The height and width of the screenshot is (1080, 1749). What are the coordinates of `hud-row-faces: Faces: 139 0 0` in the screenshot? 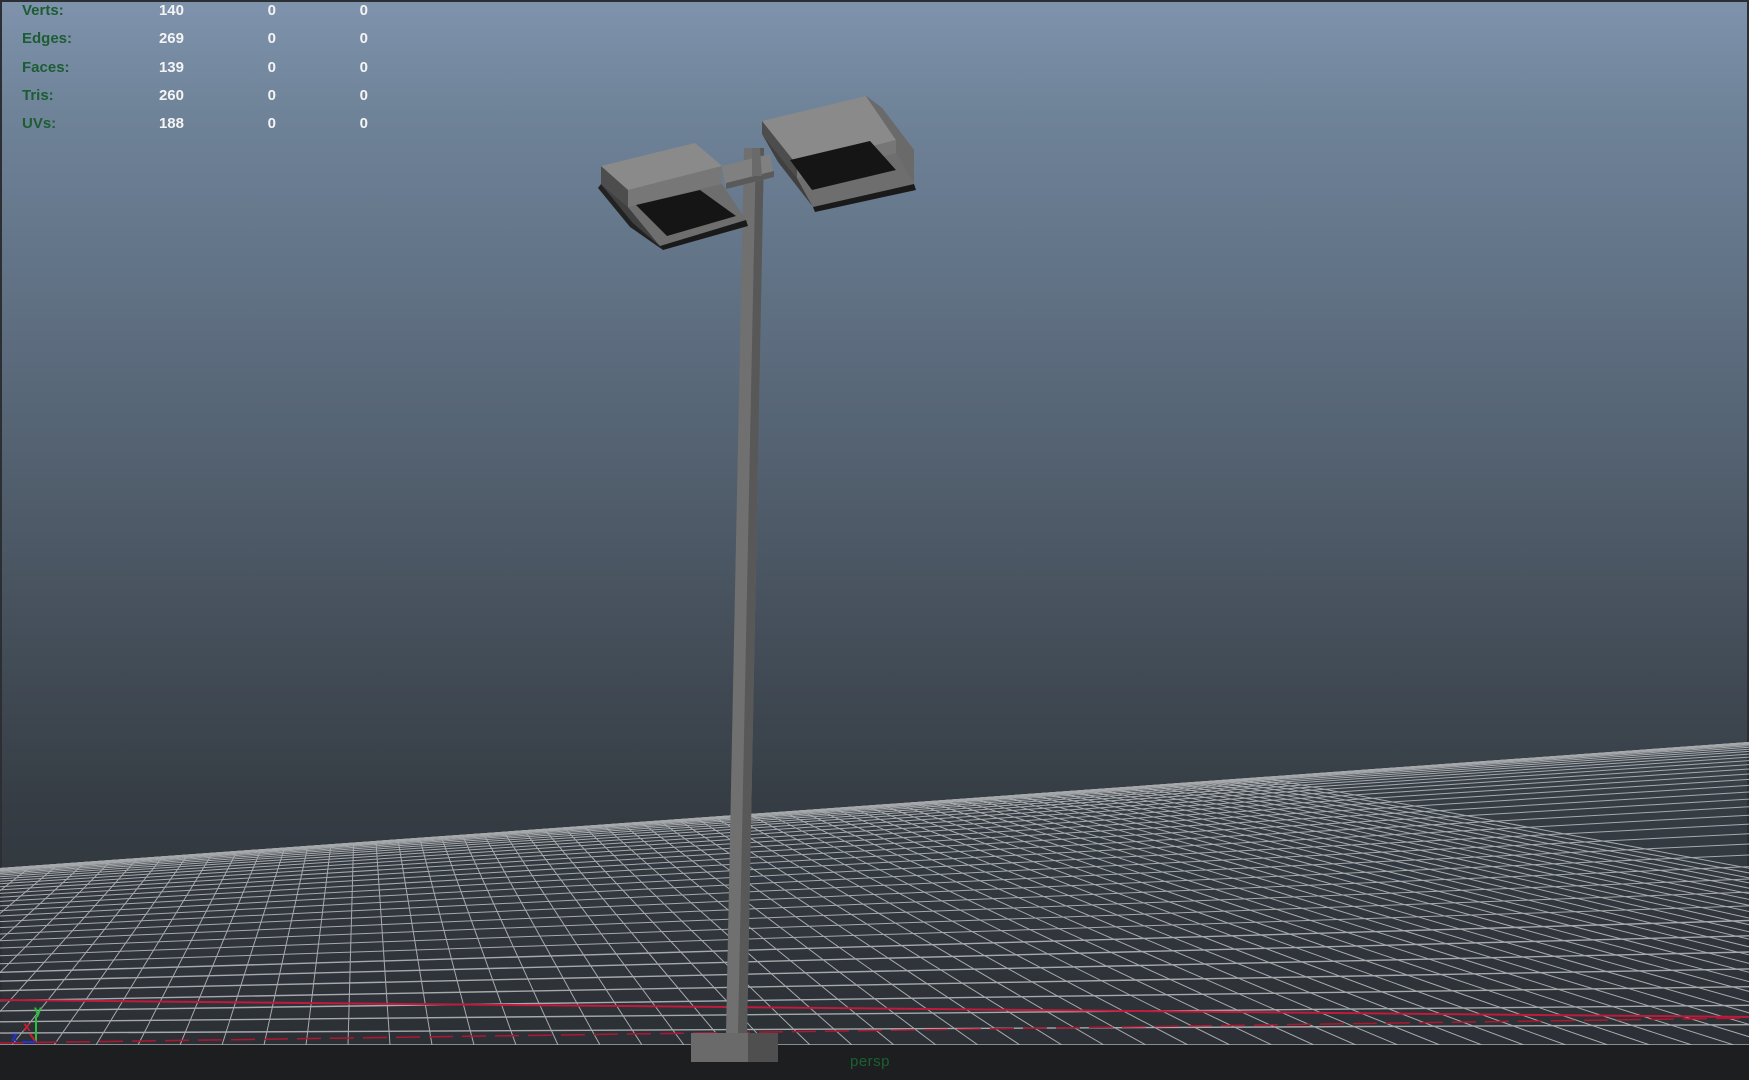 It's located at (212, 71).